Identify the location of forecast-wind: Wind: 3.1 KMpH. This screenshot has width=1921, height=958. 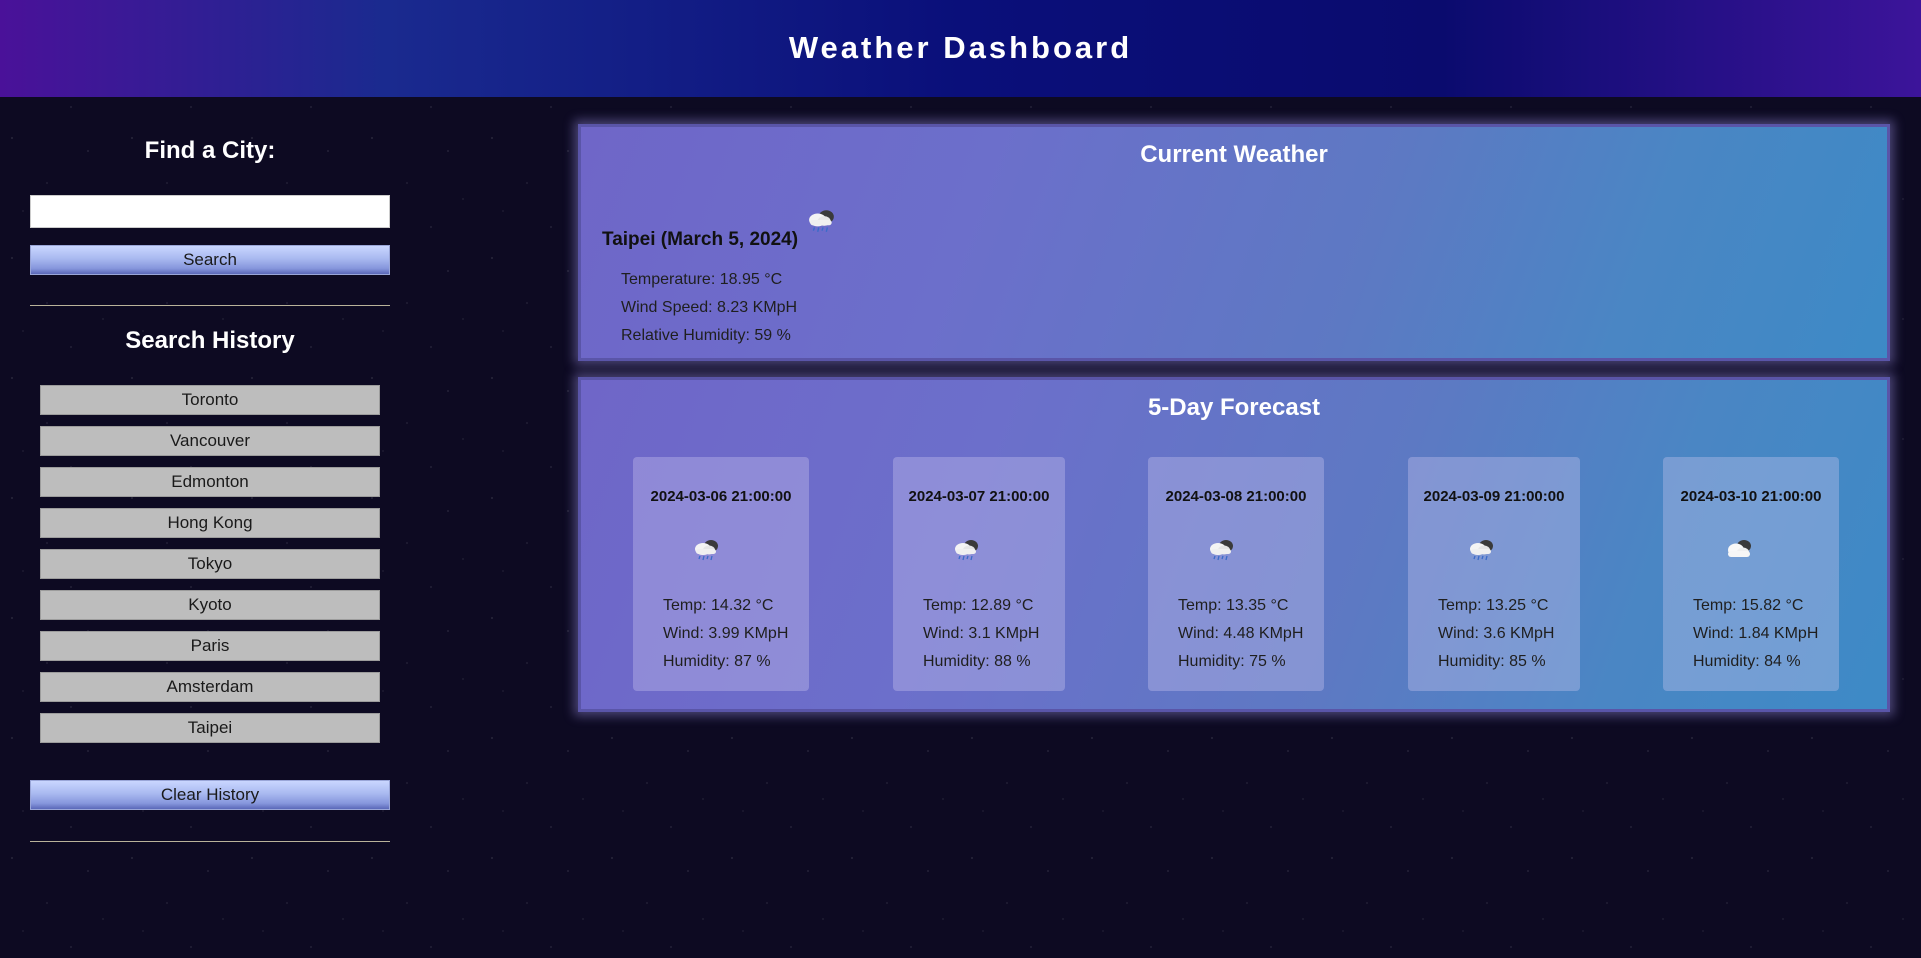
(981, 633).